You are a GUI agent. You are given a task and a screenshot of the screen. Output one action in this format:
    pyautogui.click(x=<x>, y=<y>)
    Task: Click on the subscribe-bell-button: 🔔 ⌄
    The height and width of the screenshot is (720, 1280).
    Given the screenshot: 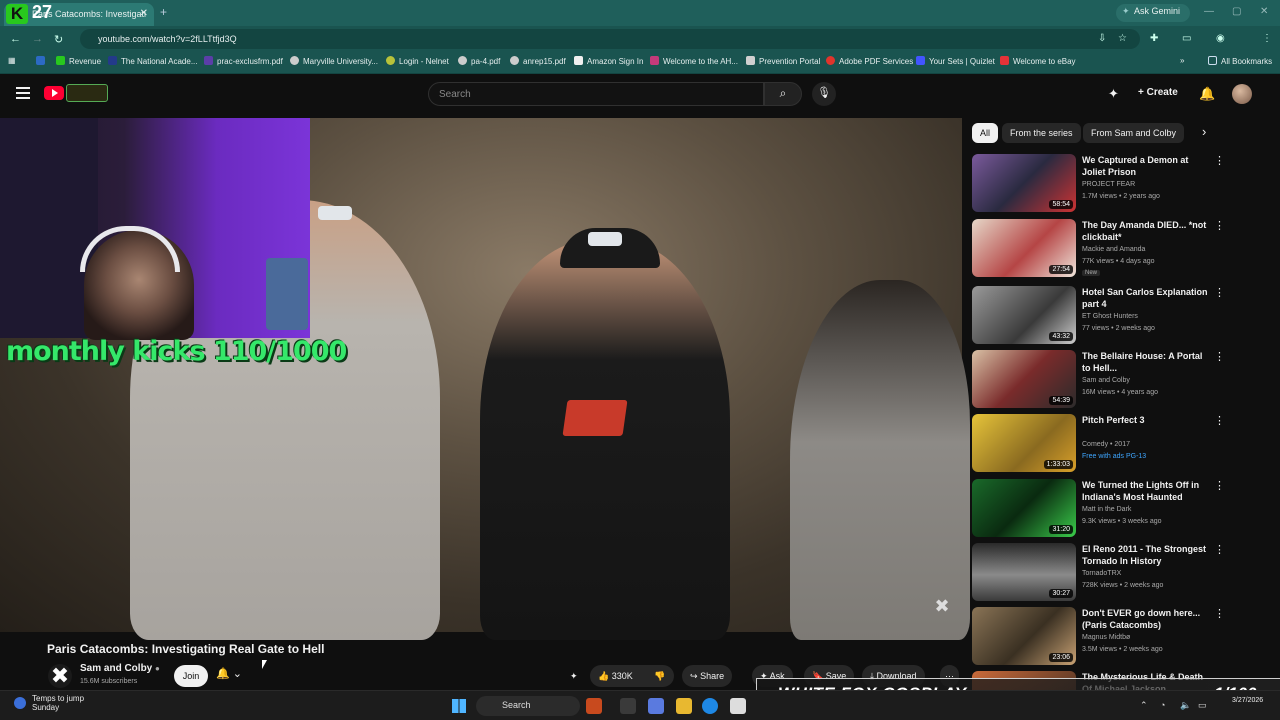 What is the action you would take?
    pyautogui.click(x=229, y=673)
    